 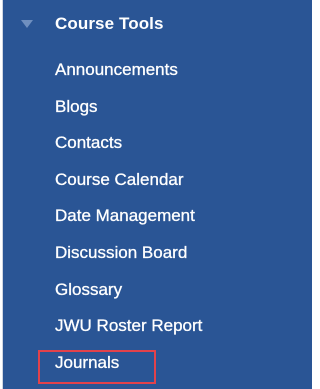 I want to click on tool-item-contacts: Contacts, so click(x=128, y=150).